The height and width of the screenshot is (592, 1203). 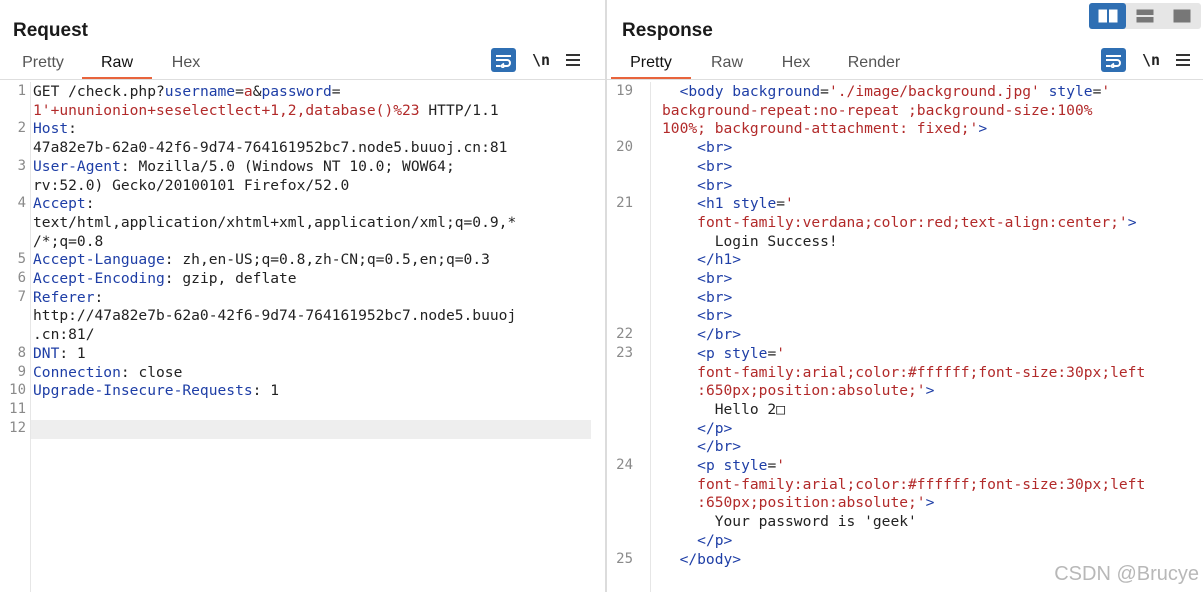 What do you see at coordinates (905, 409) in the screenshot?
I see `code-line: Hello 2□` at bounding box center [905, 409].